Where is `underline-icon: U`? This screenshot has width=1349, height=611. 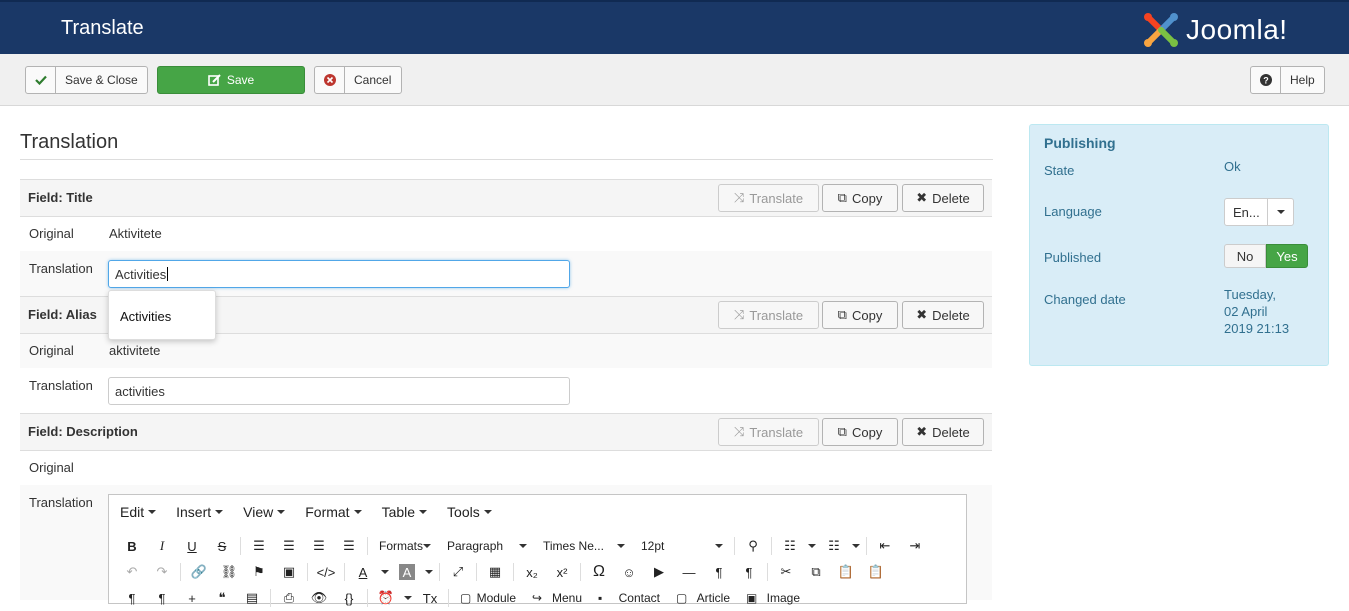 underline-icon: U is located at coordinates (192, 546).